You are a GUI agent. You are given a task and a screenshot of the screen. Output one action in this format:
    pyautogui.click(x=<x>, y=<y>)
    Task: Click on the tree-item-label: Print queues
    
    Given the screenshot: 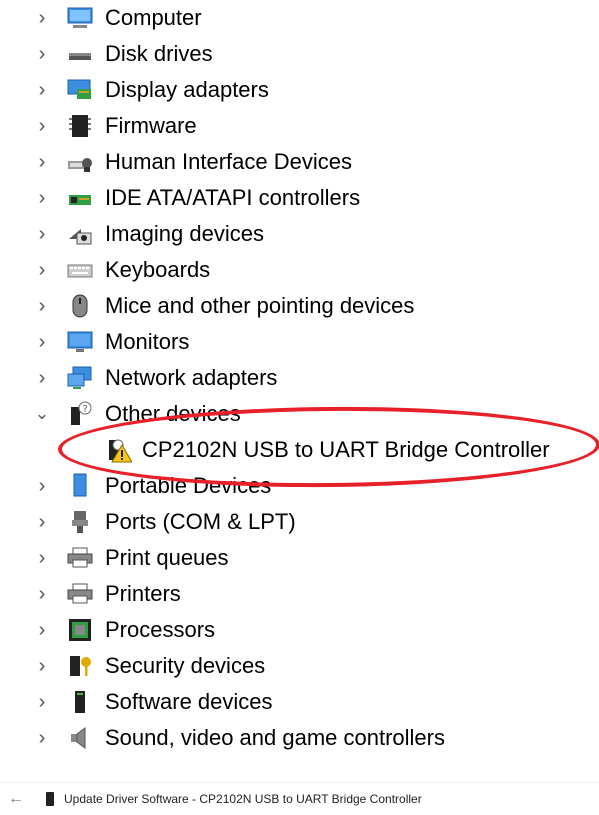 What is the action you would take?
    pyautogui.click(x=167, y=557)
    